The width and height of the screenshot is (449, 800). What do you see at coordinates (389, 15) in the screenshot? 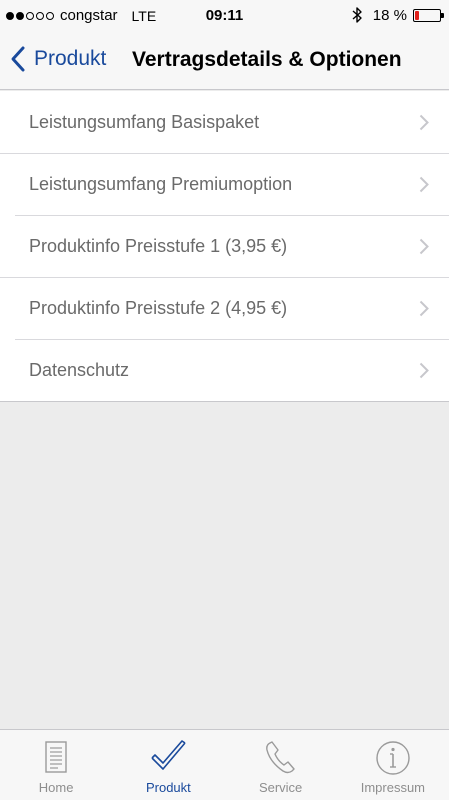
I see `battery-percentage: 18 %` at bounding box center [389, 15].